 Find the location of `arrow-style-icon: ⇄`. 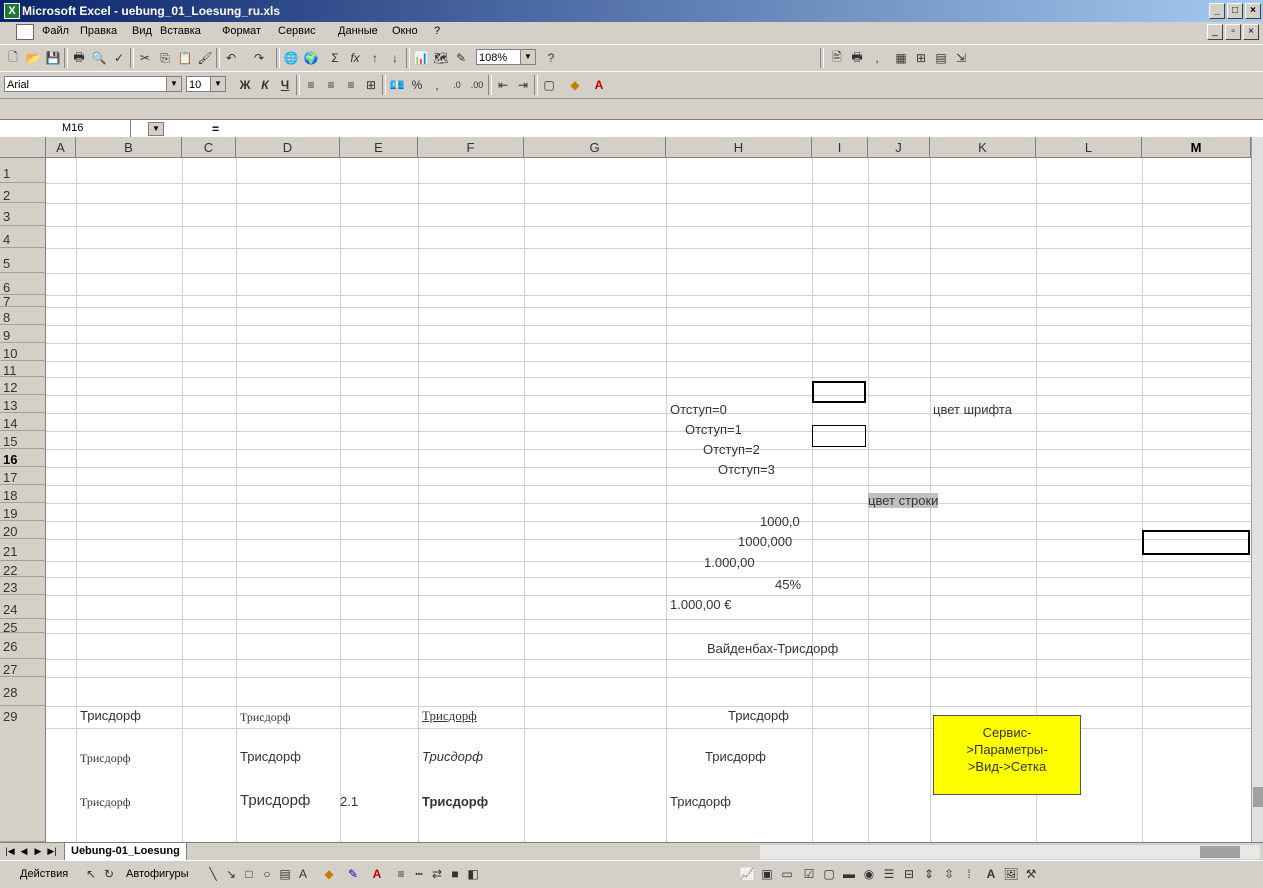

arrow-style-icon: ⇄ is located at coordinates (437, 874).